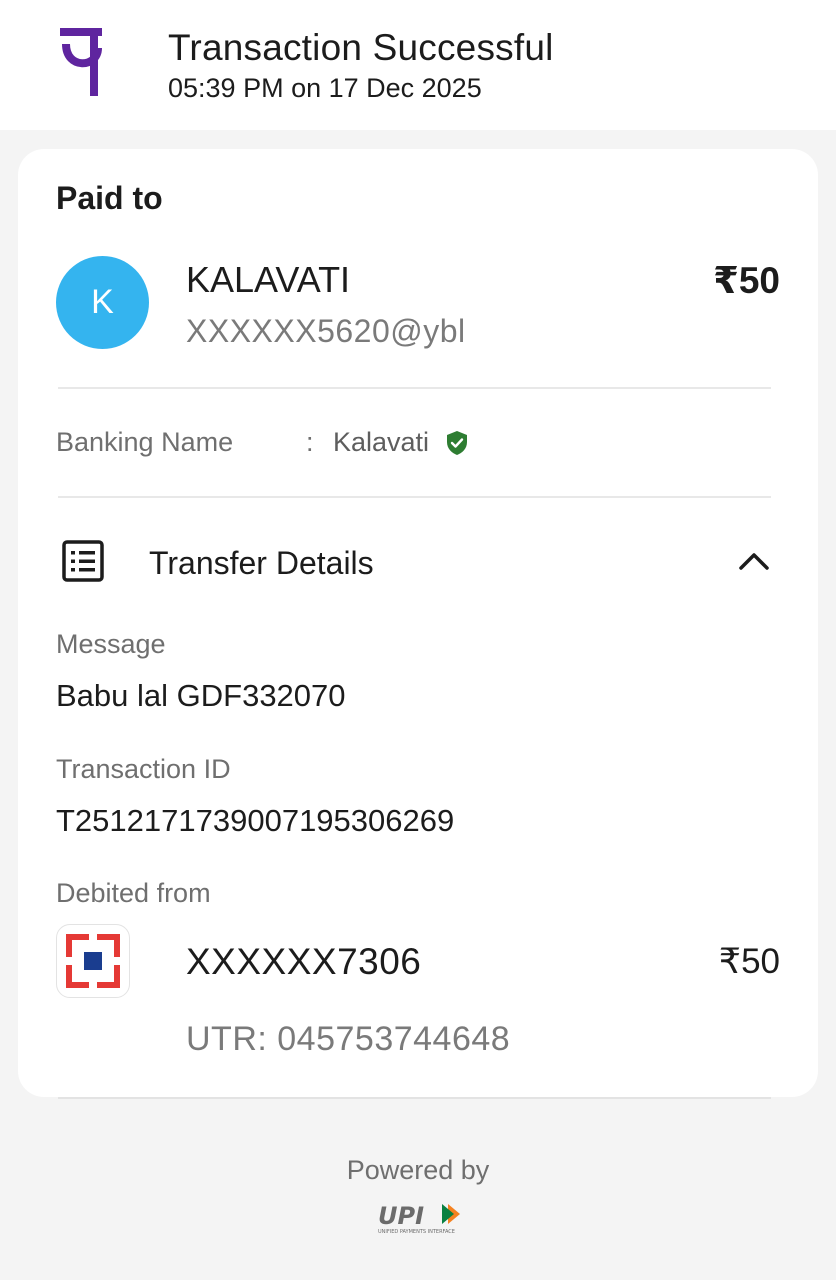  What do you see at coordinates (255, 820) in the screenshot?
I see `transaction-id-value: T2512171739007195306269` at bounding box center [255, 820].